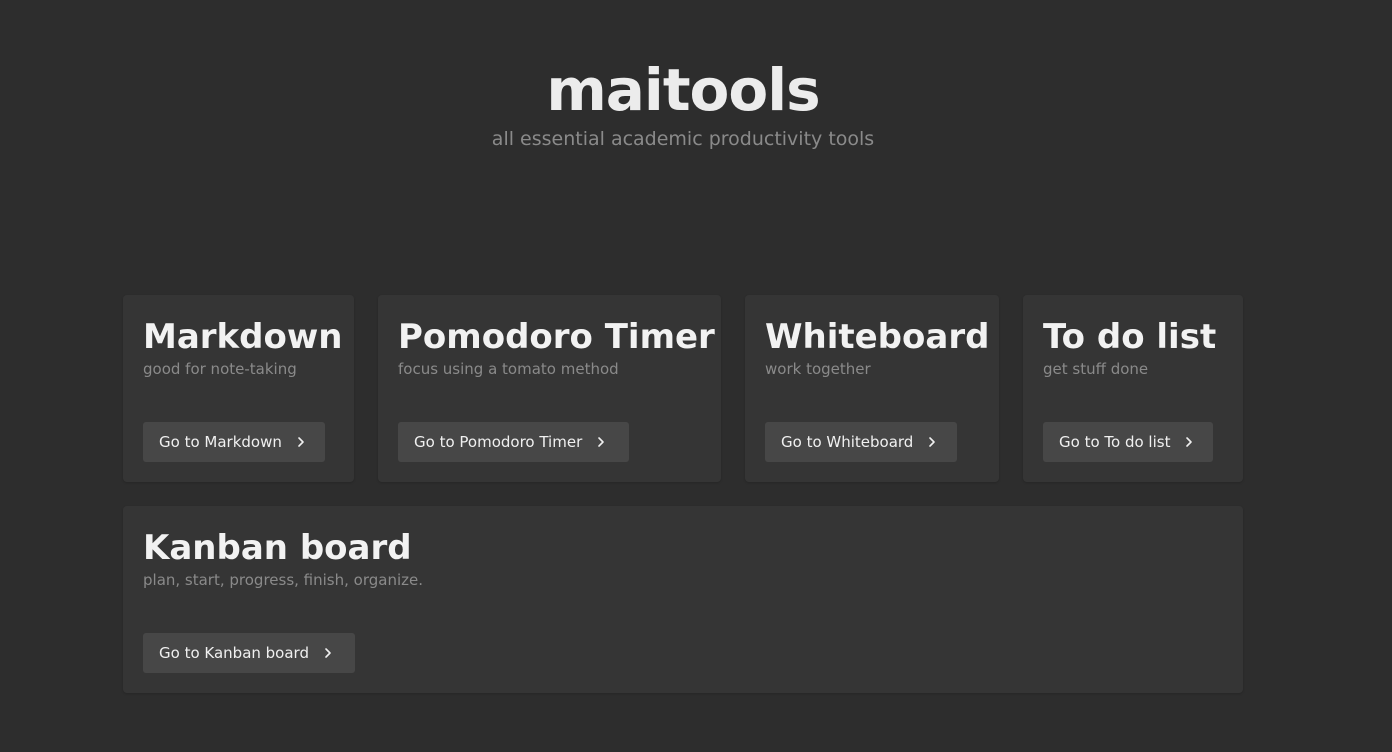 This screenshot has width=1392, height=752. I want to click on button-label: Go to To do list, so click(1115, 442).